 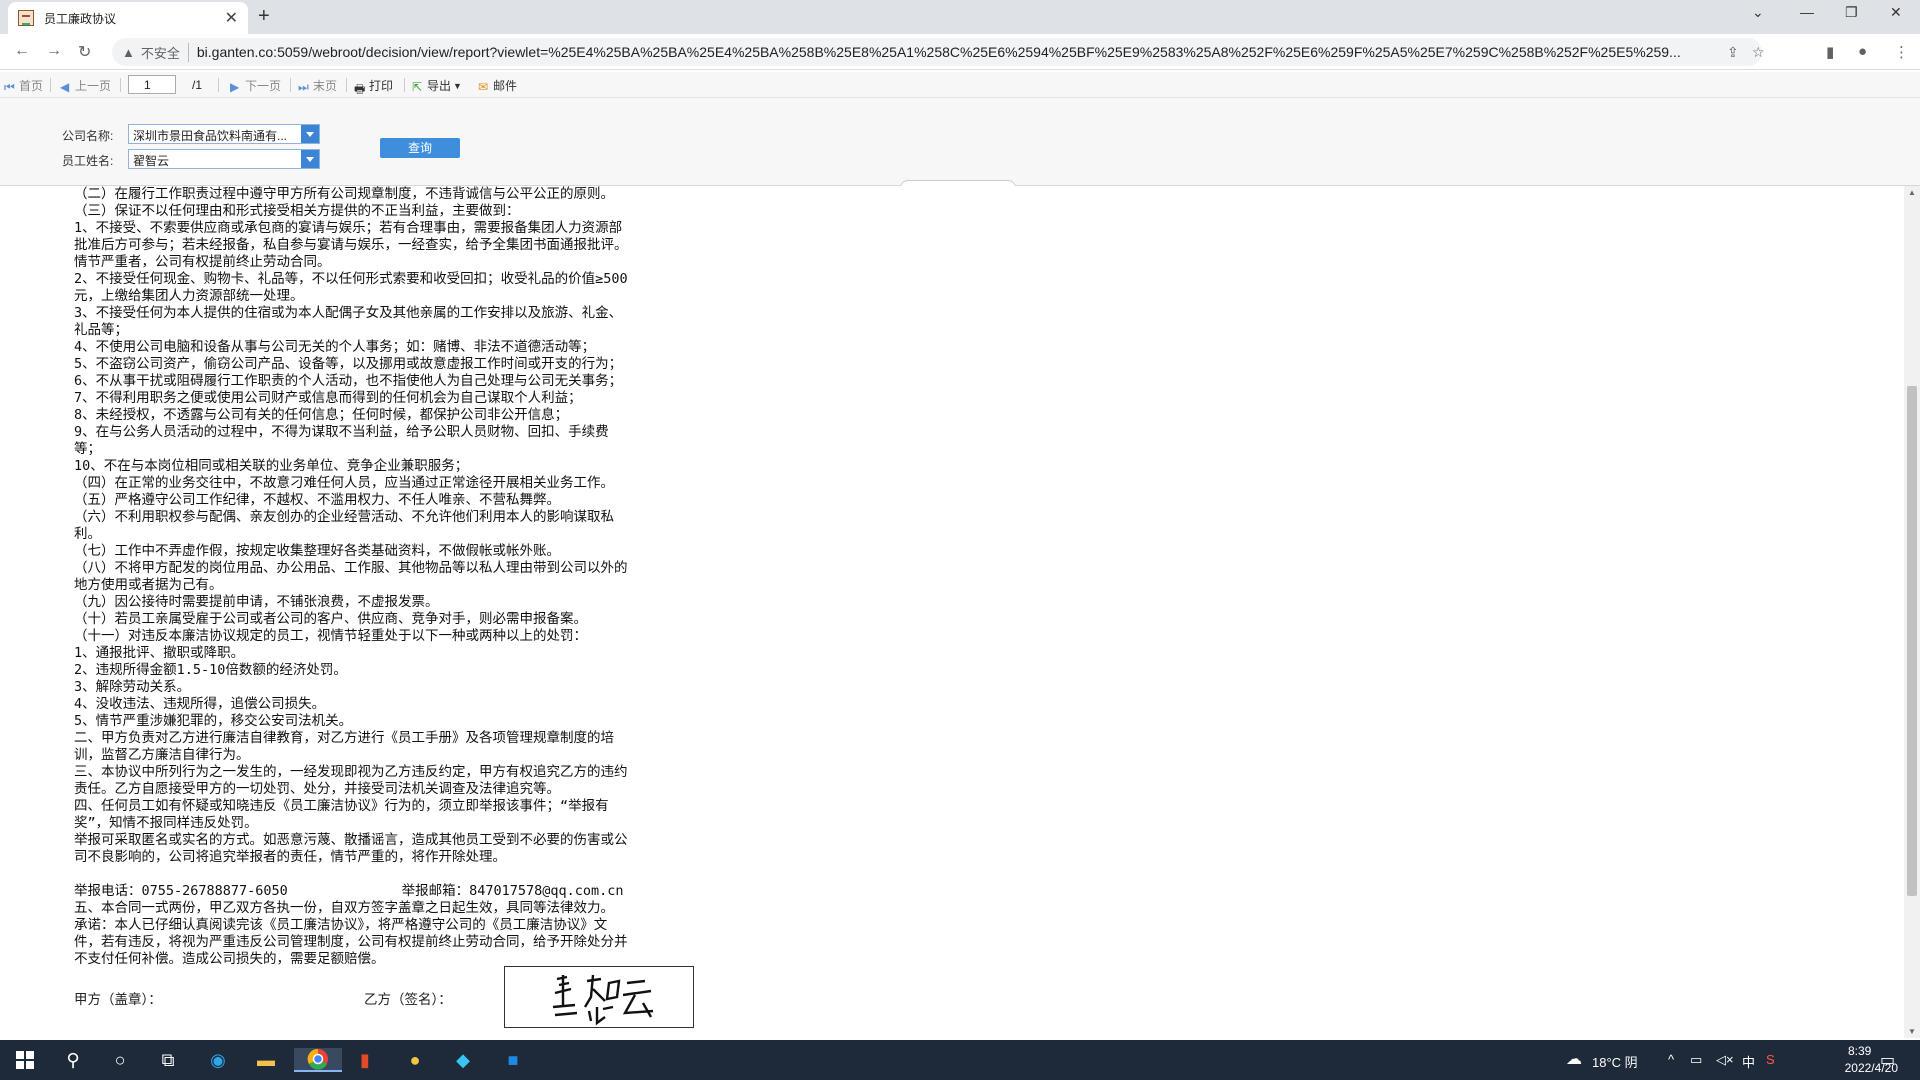 What do you see at coordinates (1671, 1059) in the screenshot?
I see `tray-chevron-icon: ^` at bounding box center [1671, 1059].